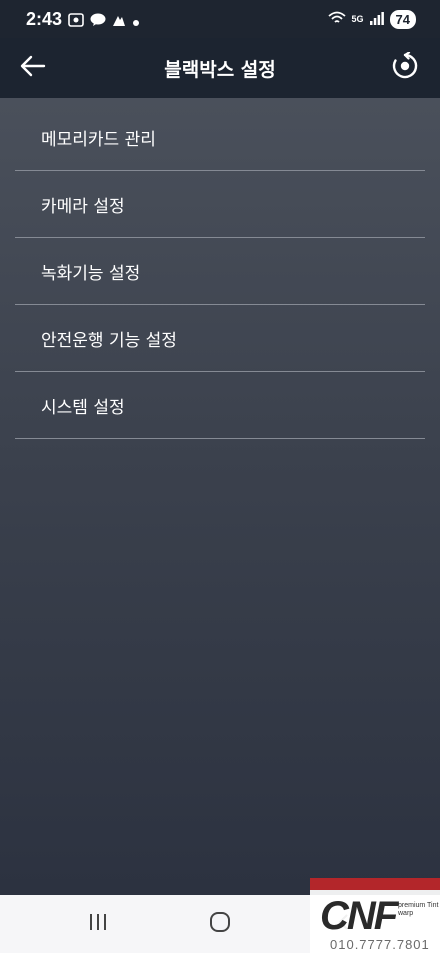  What do you see at coordinates (357, 19) in the screenshot?
I see `network-type-label: 5G` at bounding box center [357, 19].